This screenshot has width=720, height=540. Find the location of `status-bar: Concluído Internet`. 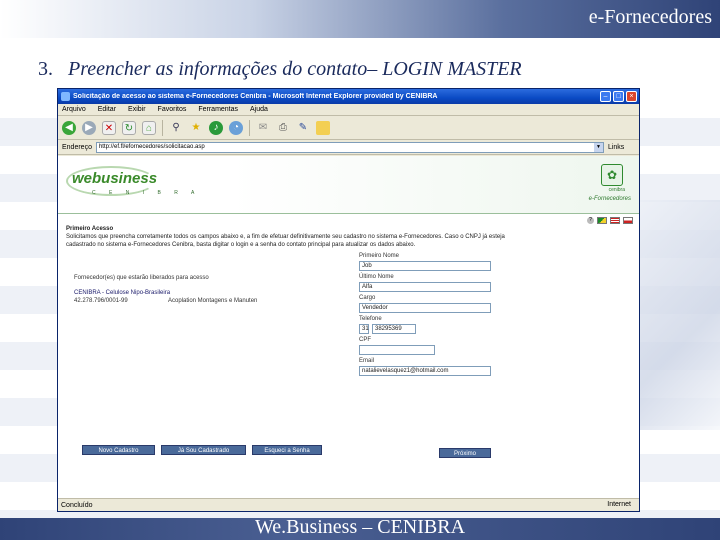

status-bar: Concluído Internet is located at coordinates (348, 504).